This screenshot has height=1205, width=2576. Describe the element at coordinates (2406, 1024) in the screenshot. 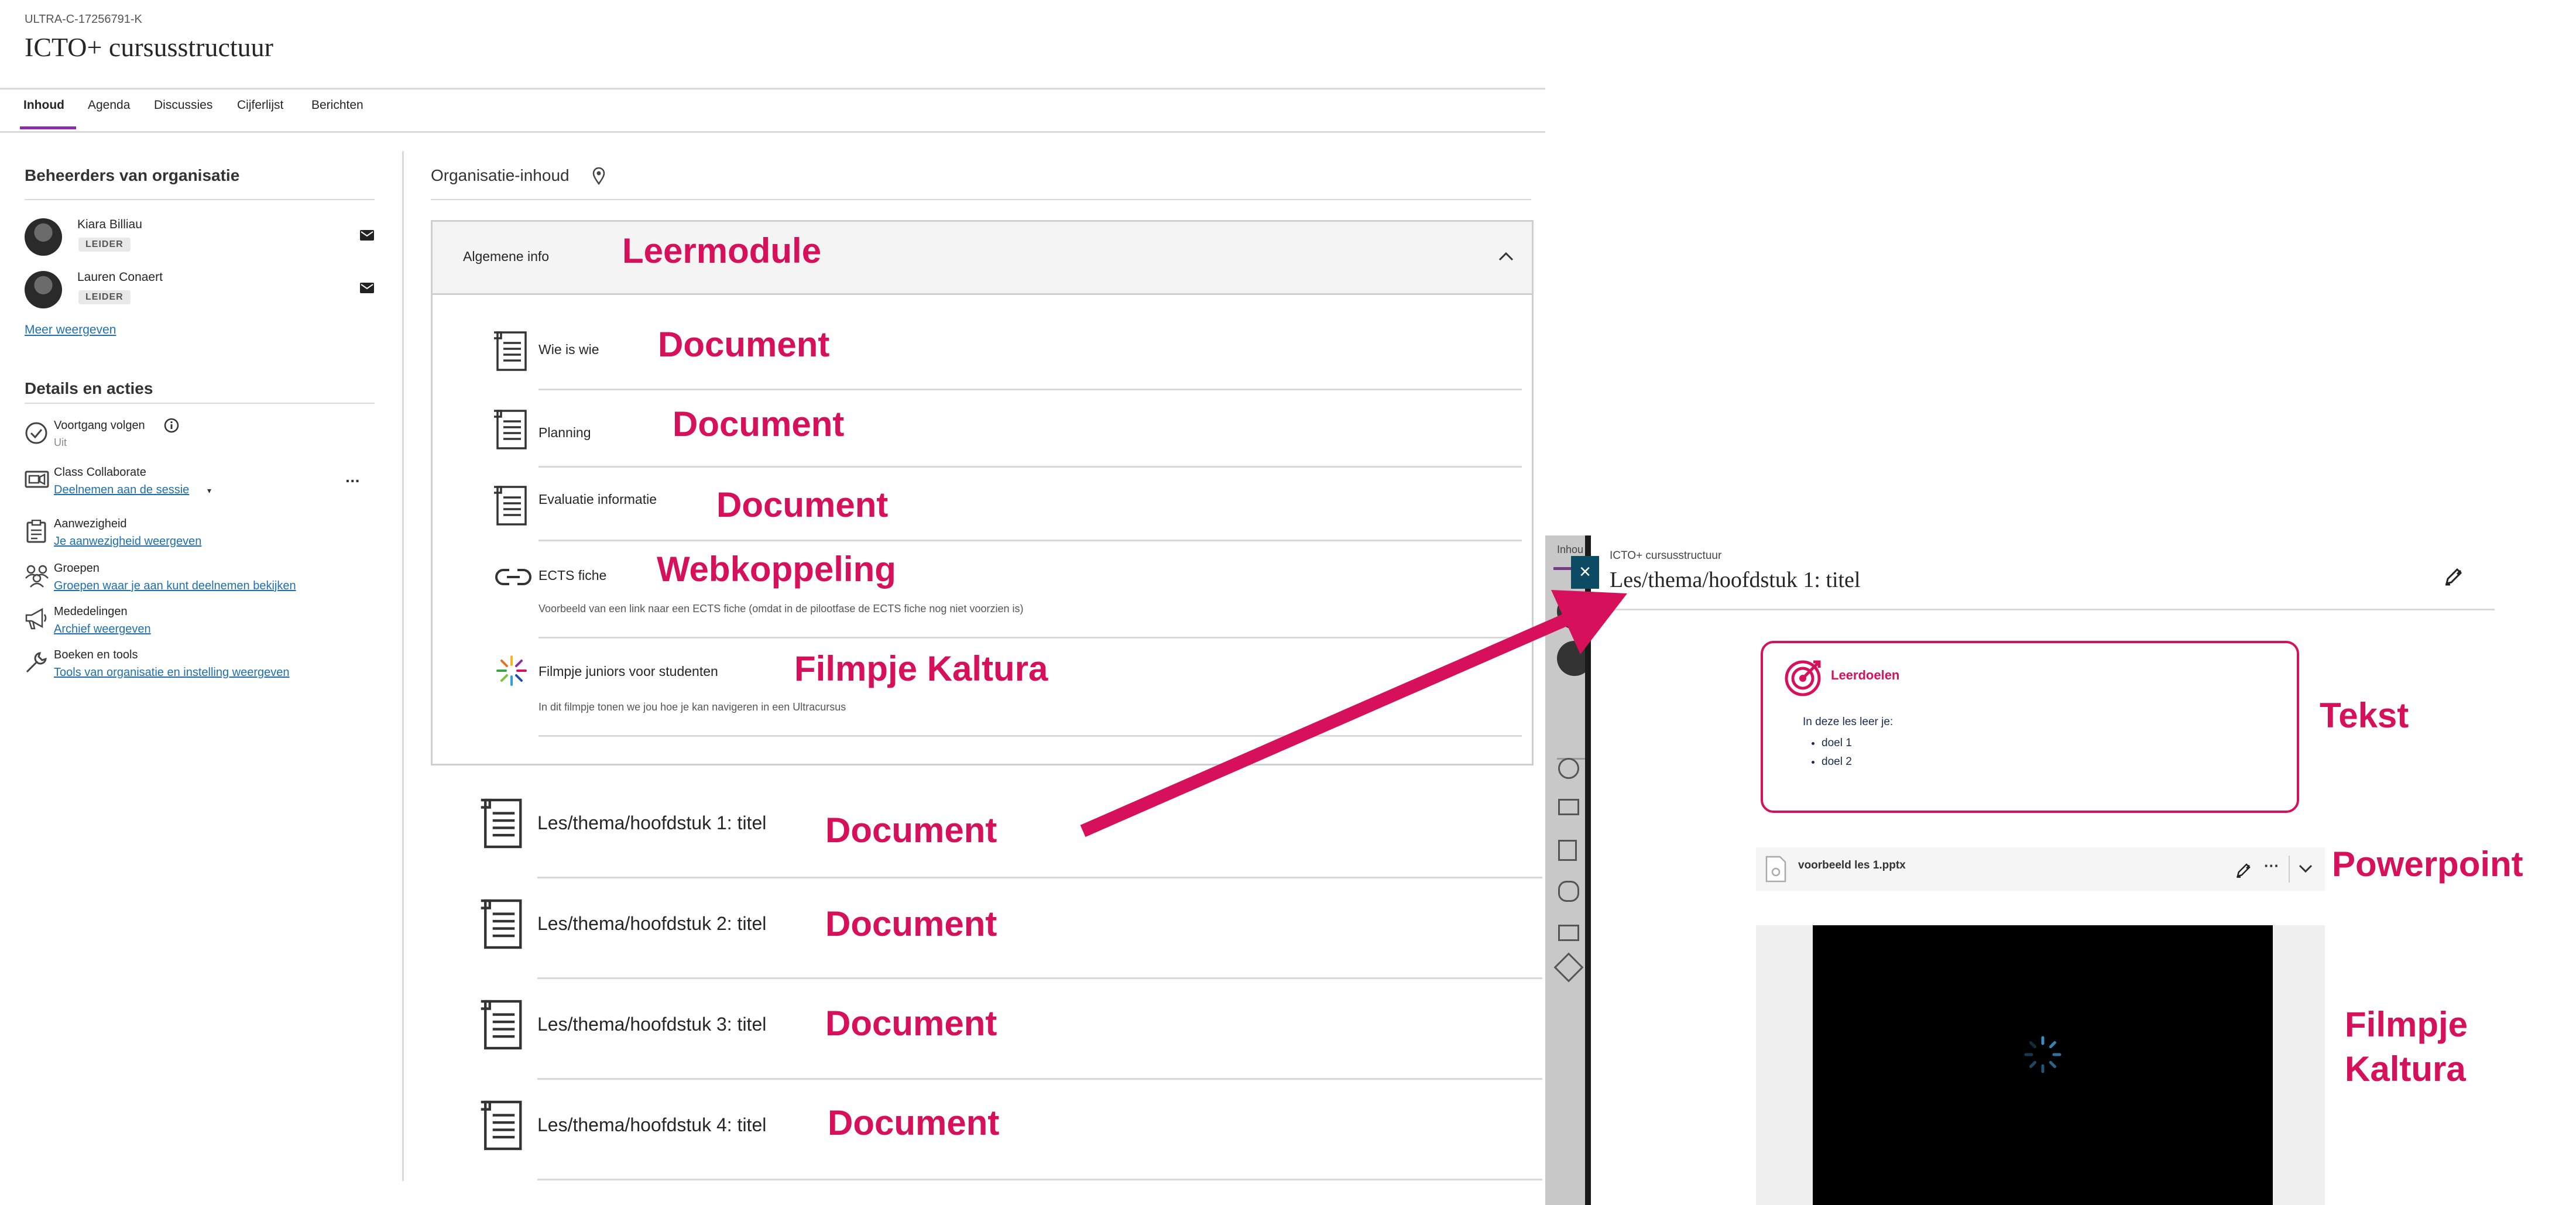

I see `annotation-filmpje: Filmpje` at that location.